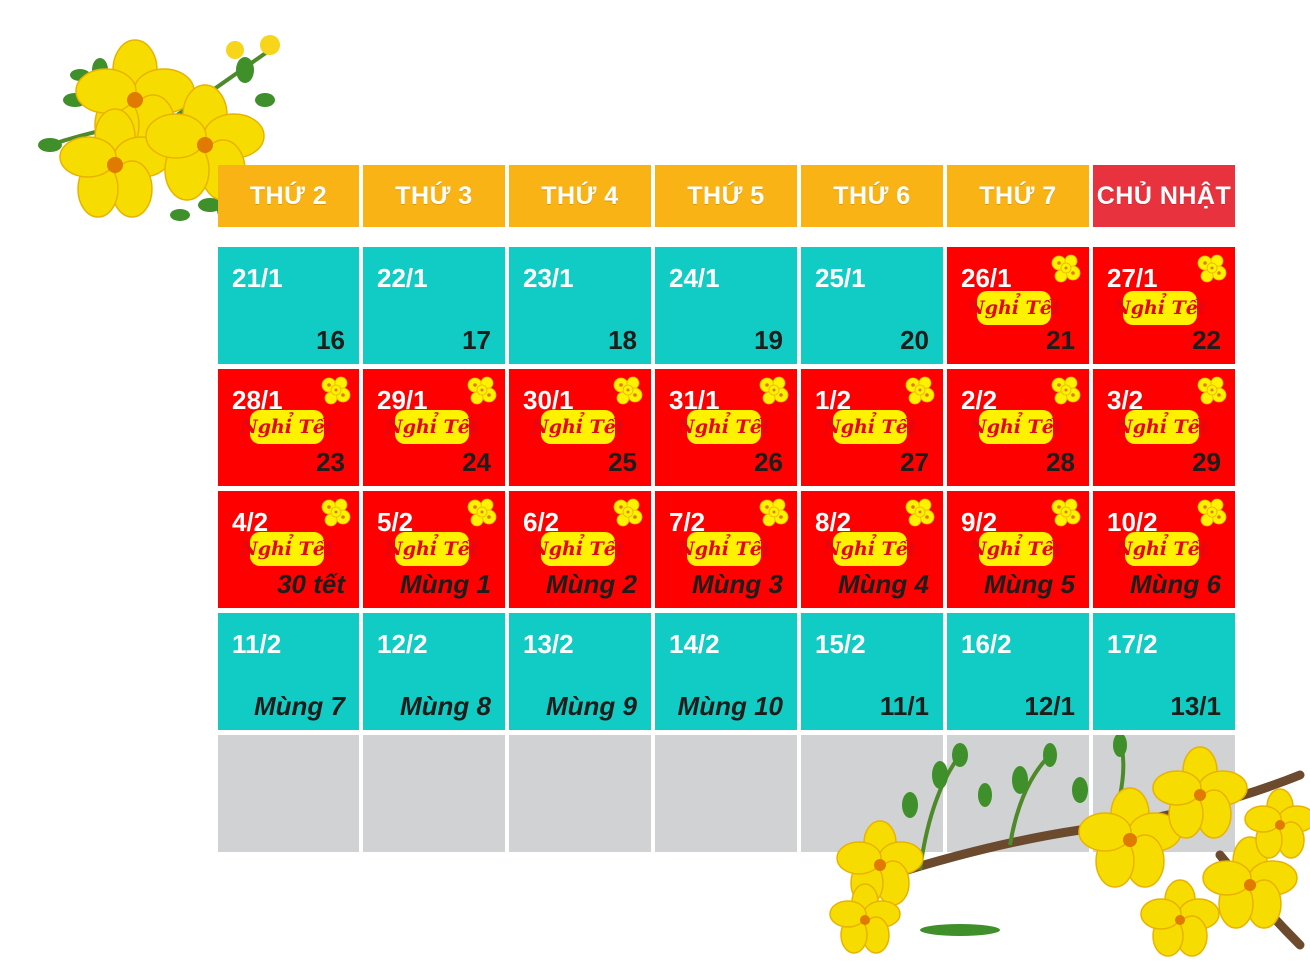 Image resolution: width=1310 pixels, height=961 pixels. Describe the element at coordinates (330, 340) in the screenshot. I see `lunar-date: 16` at that location.